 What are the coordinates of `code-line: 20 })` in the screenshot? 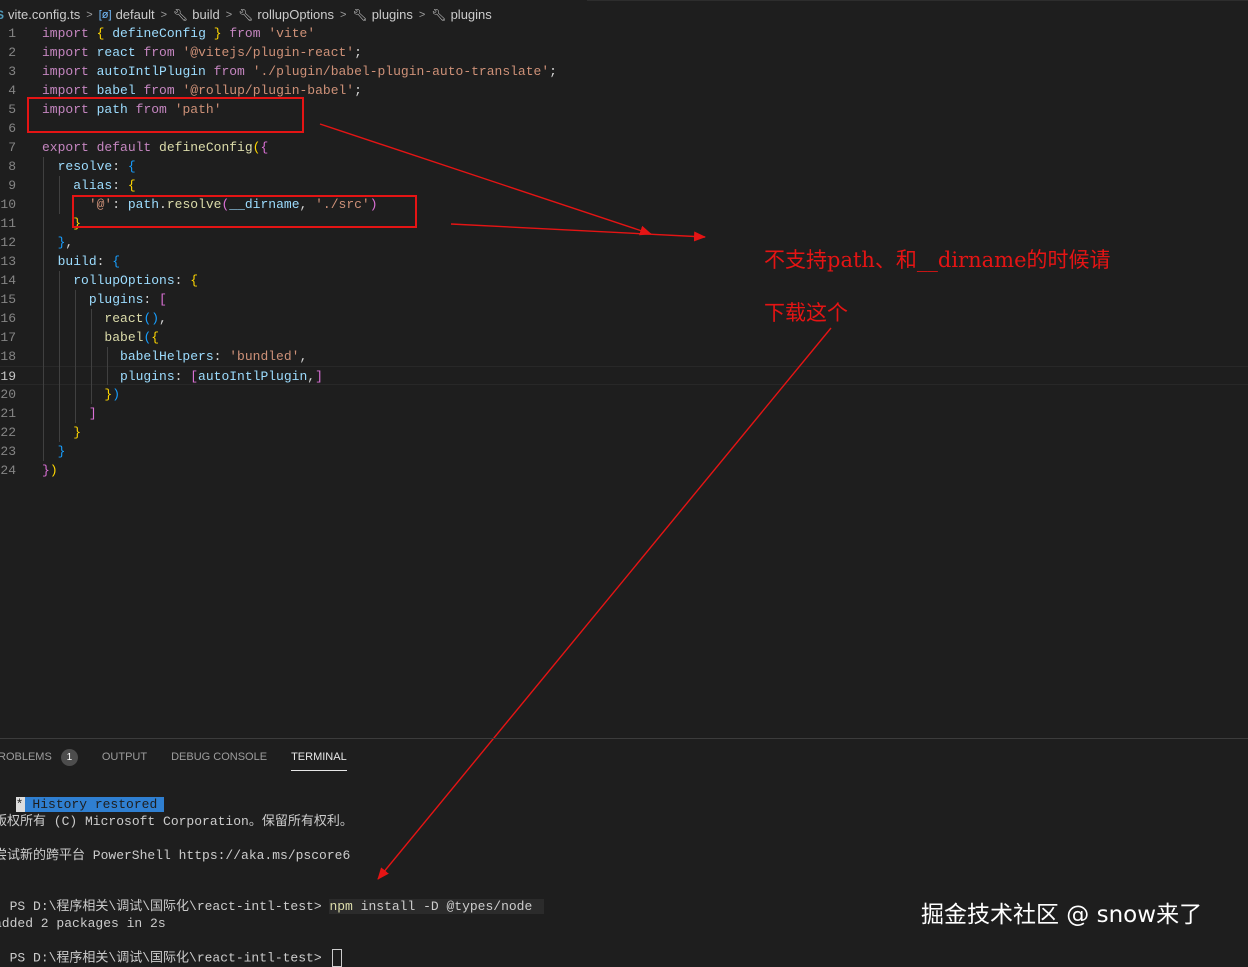 It's located at (624, 394).